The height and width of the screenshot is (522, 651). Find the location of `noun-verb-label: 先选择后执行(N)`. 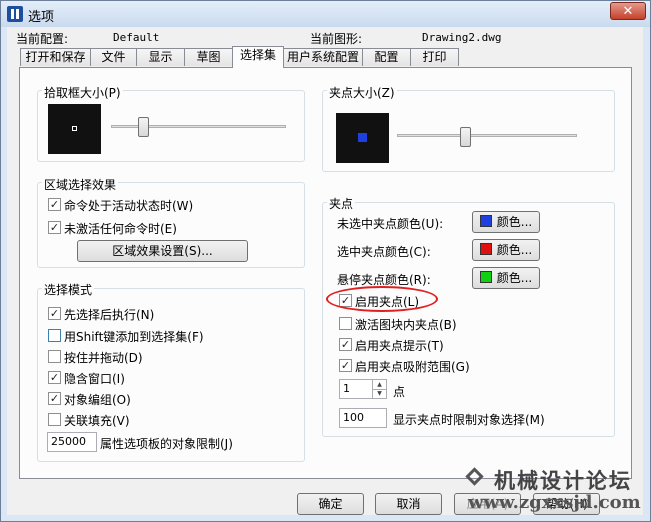

noun-verb-label: 先选择后执行(N) is located at coordinates (109, 315).